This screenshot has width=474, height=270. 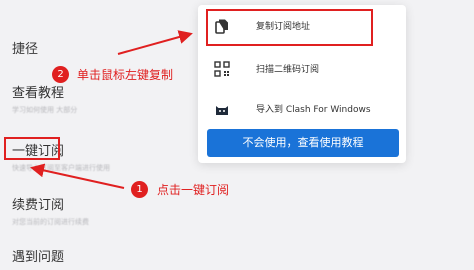 I want to click on step-2-badge: 2, so click(x=60, y=74).